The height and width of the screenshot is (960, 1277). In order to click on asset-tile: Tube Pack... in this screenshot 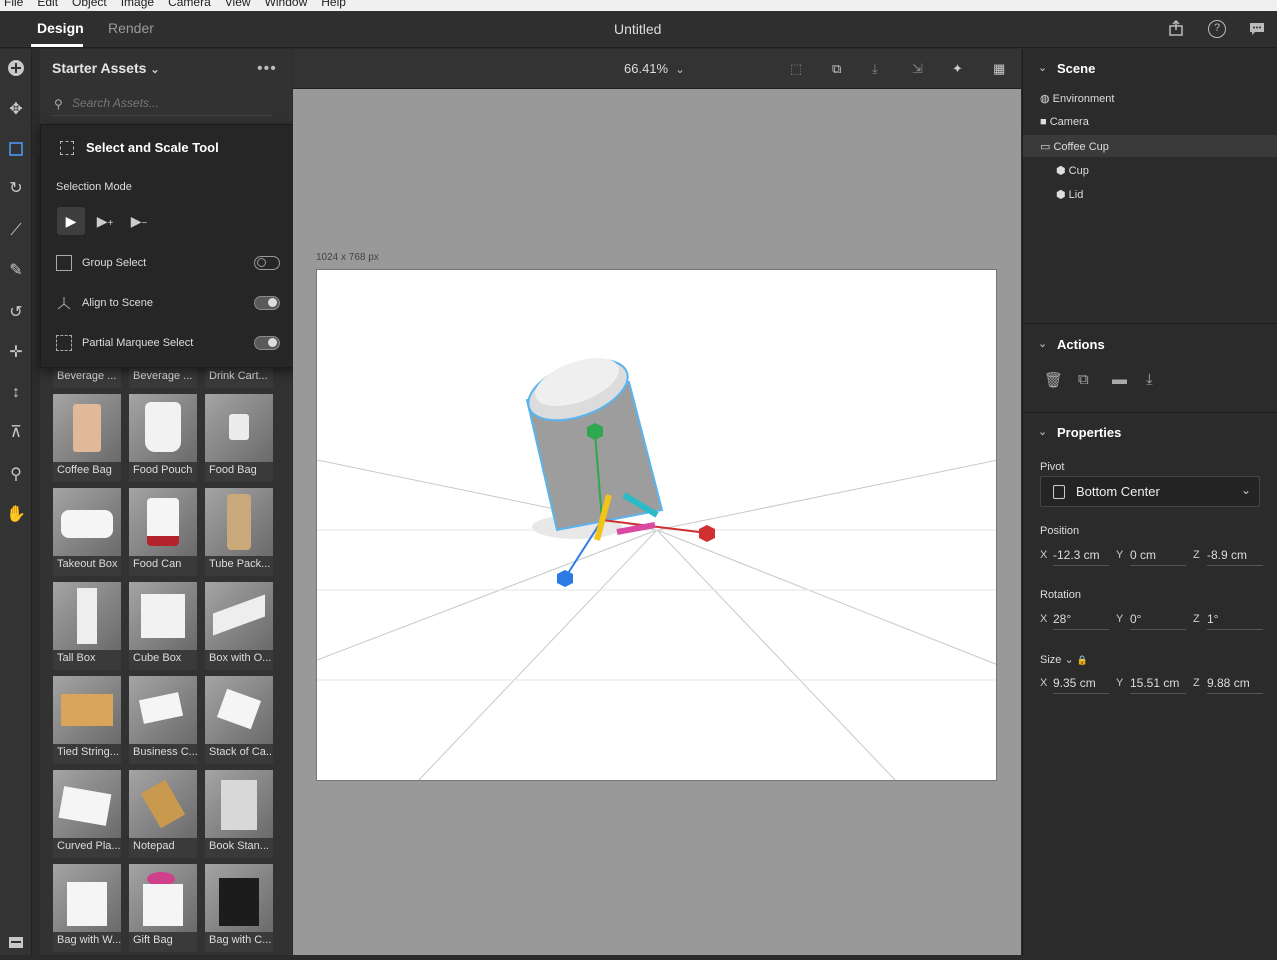, I will do `click(239, 532)`.